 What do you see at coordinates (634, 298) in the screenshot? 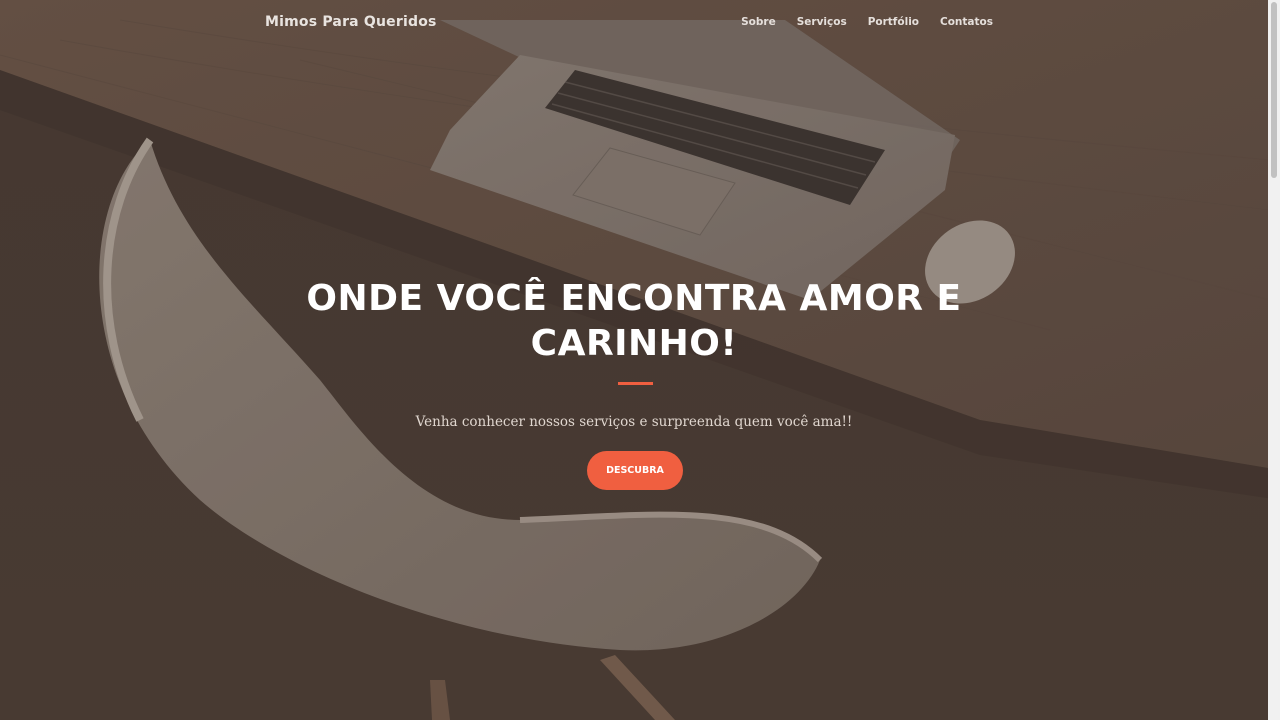
I see `hero-title-line1: ONDE VOCÊ ENCONTRA AMOR E` at bounding box center [634, 298].